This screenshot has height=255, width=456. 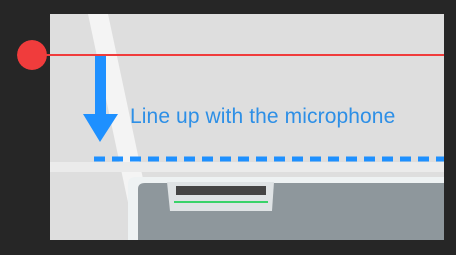 I want to click on microphone-slot, so click(x=221, y=190).